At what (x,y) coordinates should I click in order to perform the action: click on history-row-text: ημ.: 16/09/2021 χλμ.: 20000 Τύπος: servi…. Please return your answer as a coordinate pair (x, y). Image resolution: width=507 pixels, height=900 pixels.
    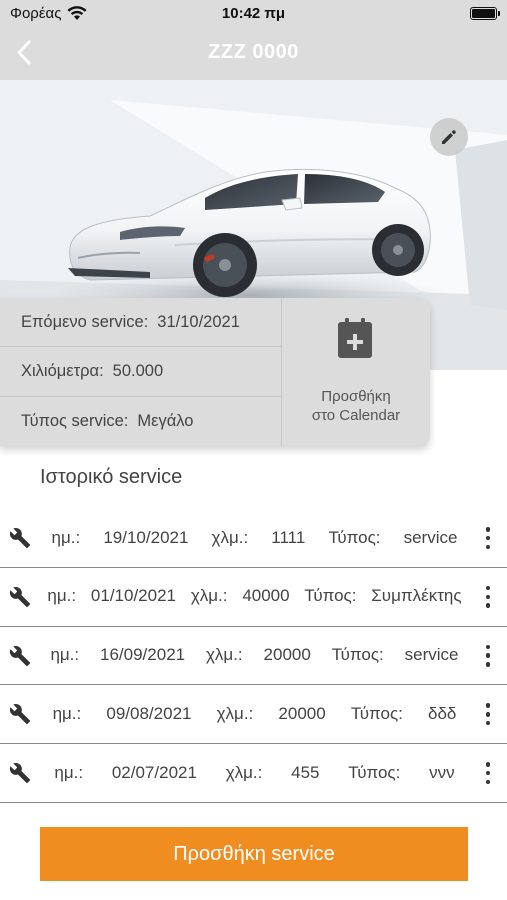
    Looking at the image, I should click on (254, 655).